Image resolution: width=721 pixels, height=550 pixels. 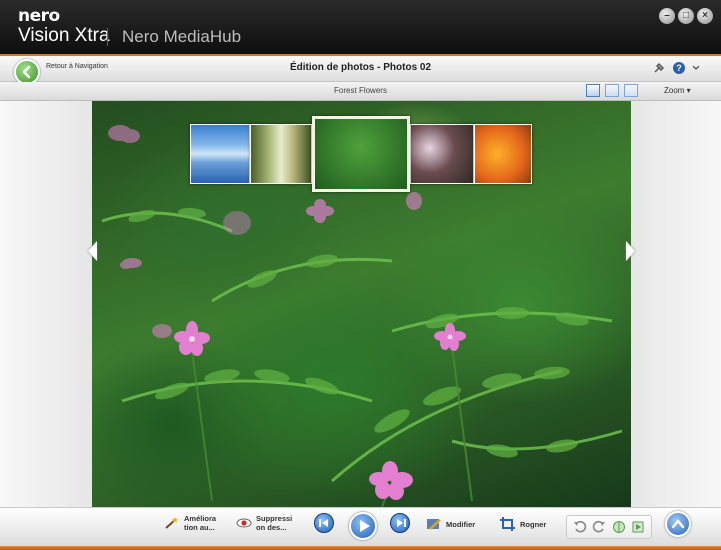 I want to click on auto-enhance-label-line1: Améliora, so click(x=200, y=518).